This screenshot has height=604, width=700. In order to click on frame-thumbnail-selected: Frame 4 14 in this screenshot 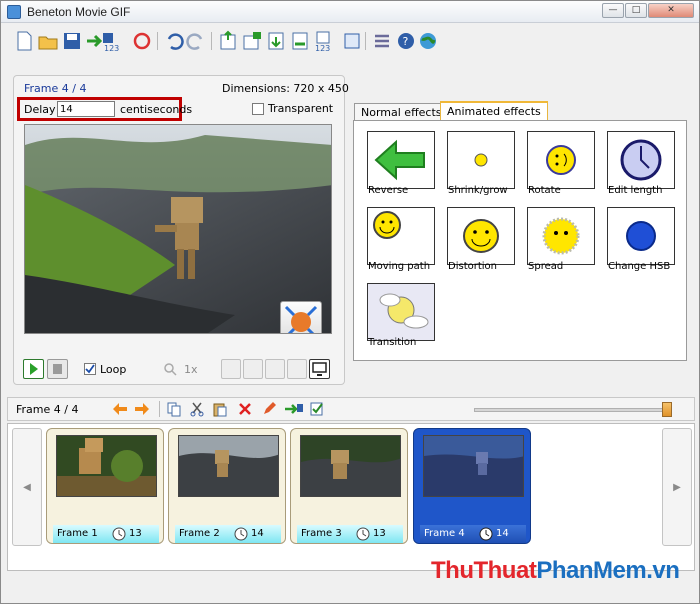, I will do `click(472, 486)`.